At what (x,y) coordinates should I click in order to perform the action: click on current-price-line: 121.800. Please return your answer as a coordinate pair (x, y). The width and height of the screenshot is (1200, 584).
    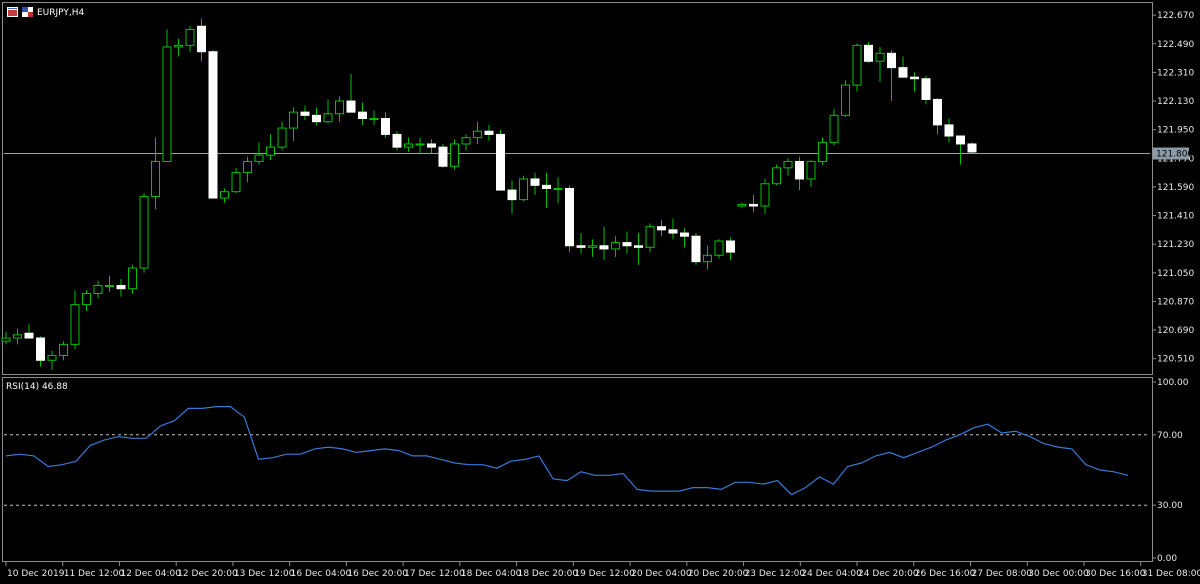
    Looking at the image, I should click on (598, 153).